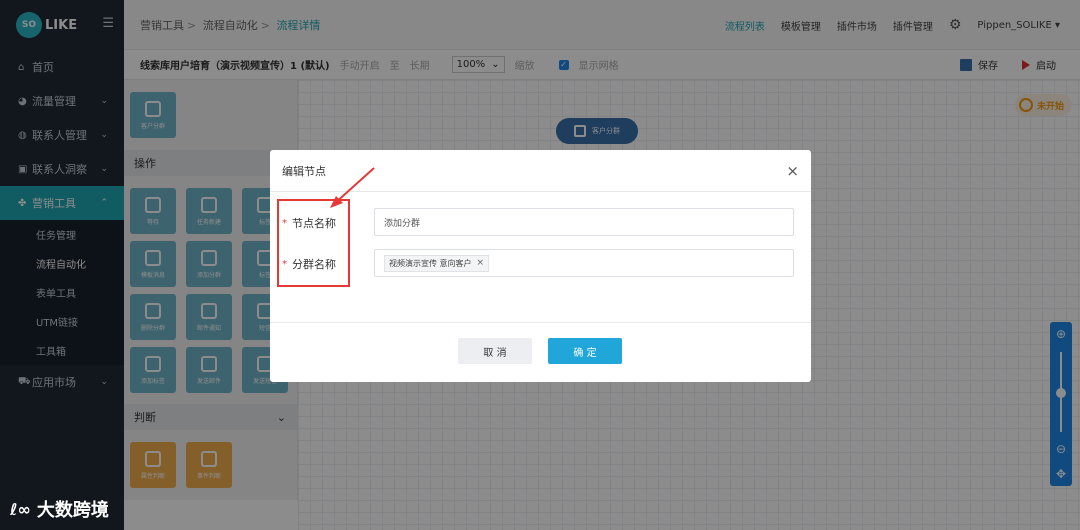  I want to click on cancel-button: 取 消, so click(495, 351).